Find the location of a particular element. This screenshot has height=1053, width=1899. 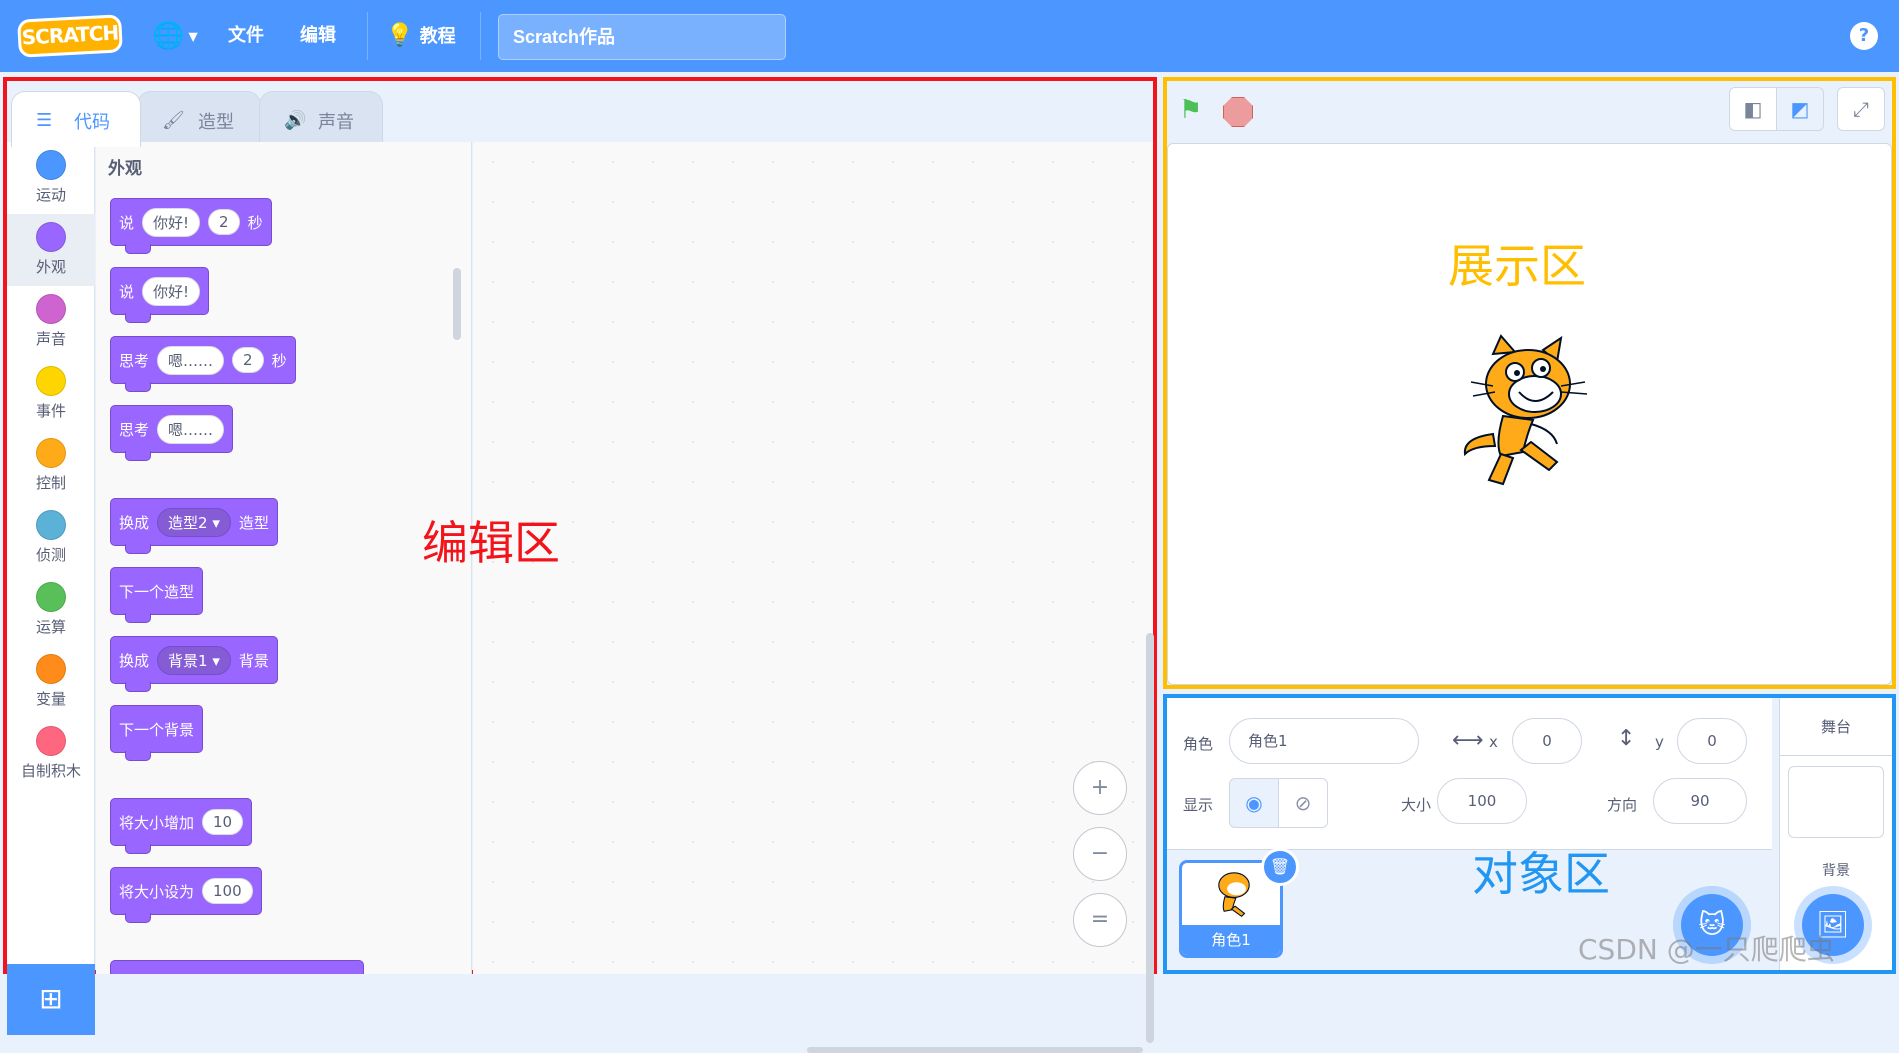

small-stage-button: ◧ is located at coordinates (1753, 109).